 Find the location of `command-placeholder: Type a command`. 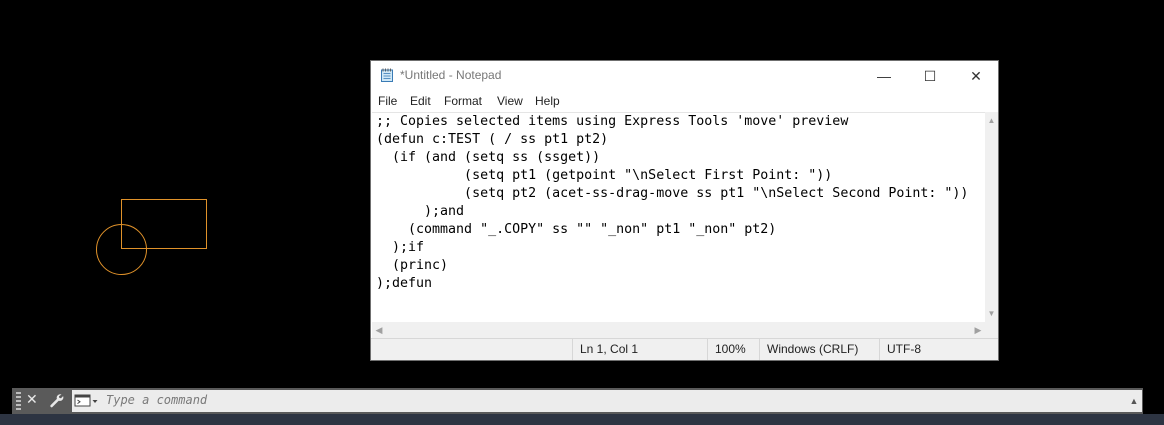

command-placeholder: Type a command is located at coordinates (157, 400).